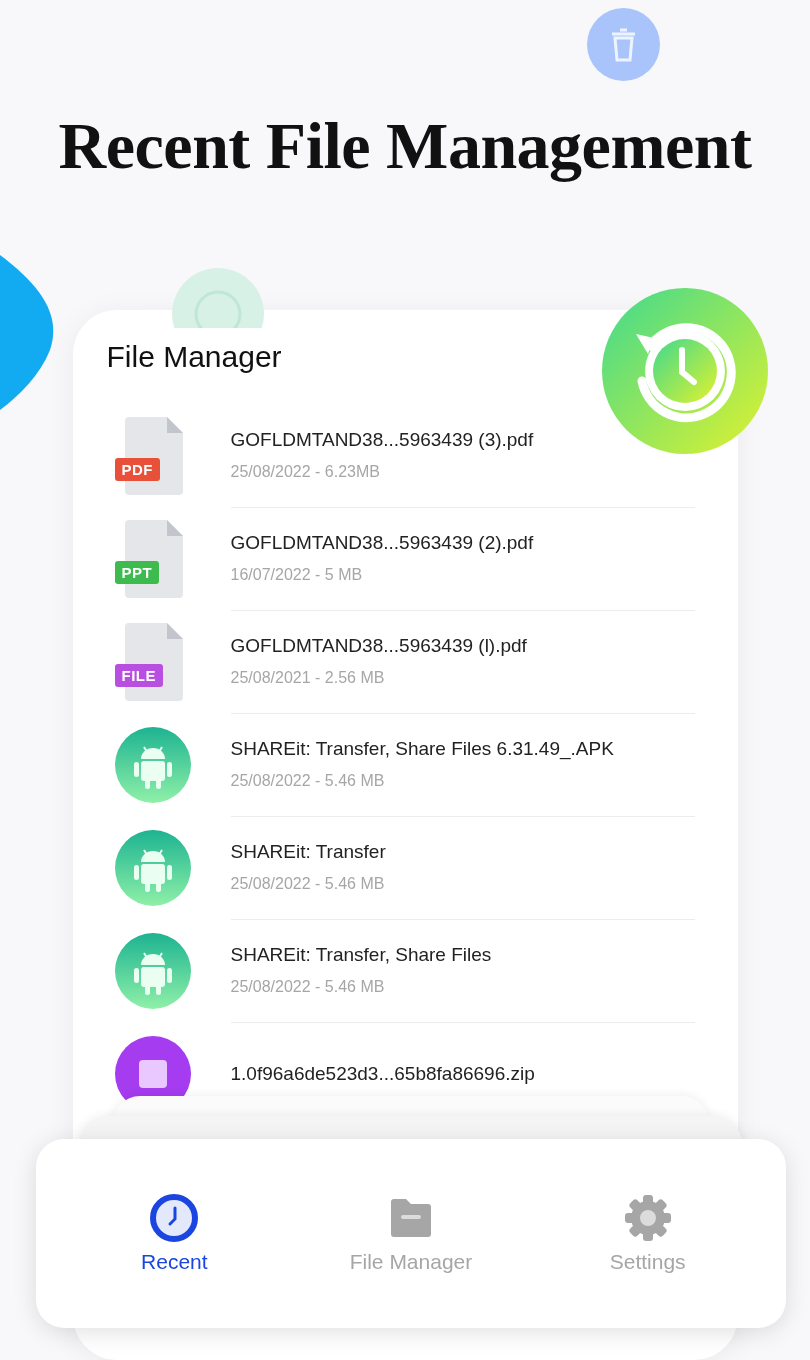 The image size is (810, 1360). I want to click on nav-tab: File Manager, so click(411, 1233).